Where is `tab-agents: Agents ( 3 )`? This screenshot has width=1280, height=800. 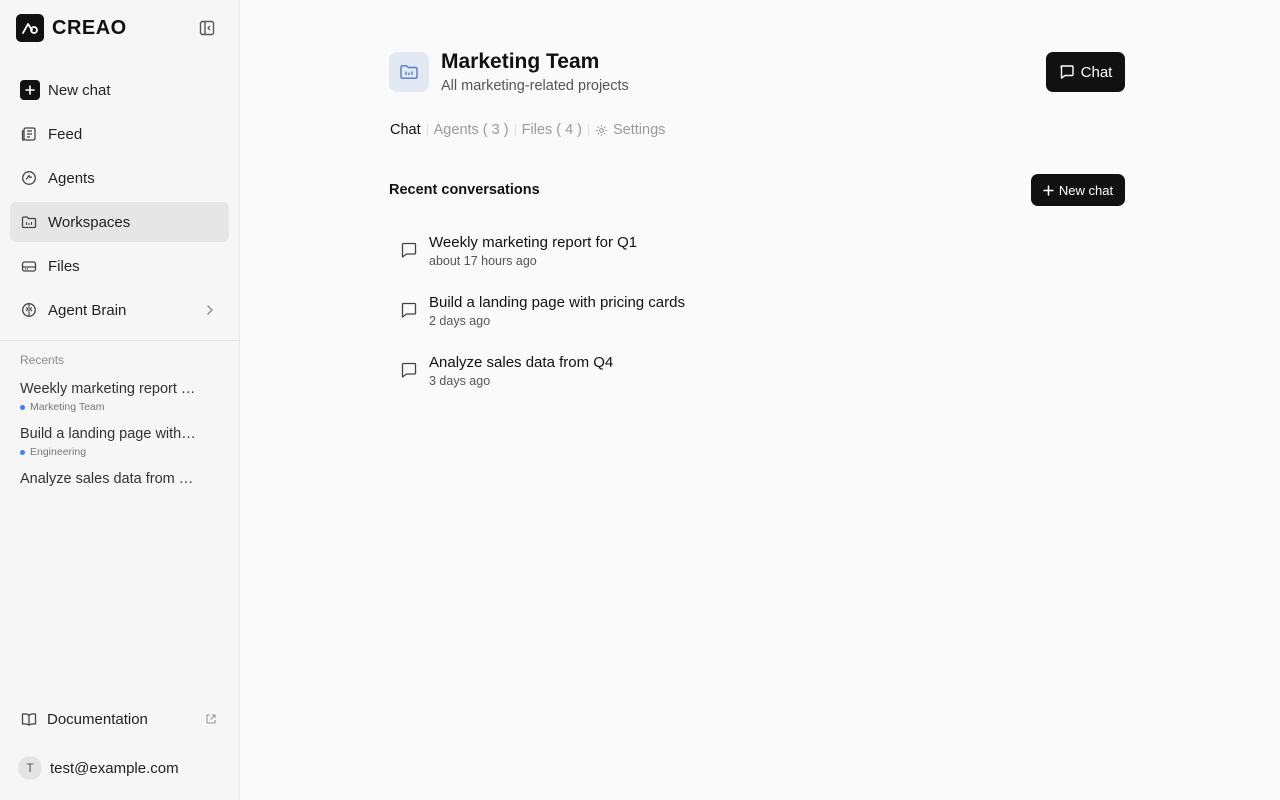 tab-agents: Agents ( 3 ) is located at coordinates (471, 130).